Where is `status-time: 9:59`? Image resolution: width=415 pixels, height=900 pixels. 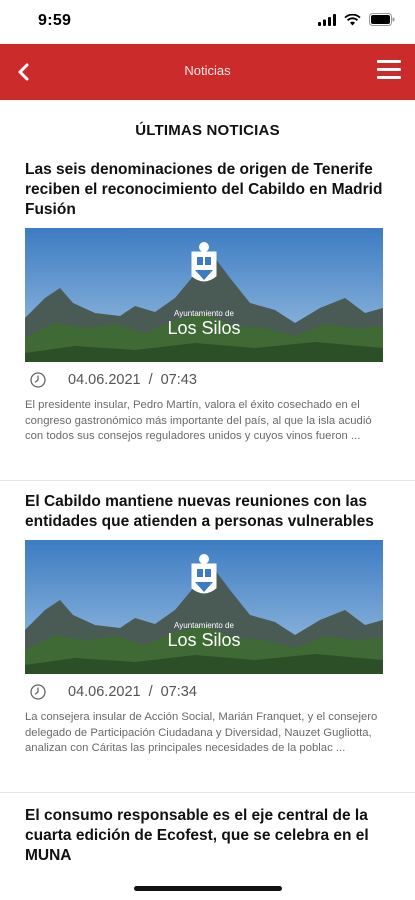 status-time: 9:59 is located at coordinates (55, 20).